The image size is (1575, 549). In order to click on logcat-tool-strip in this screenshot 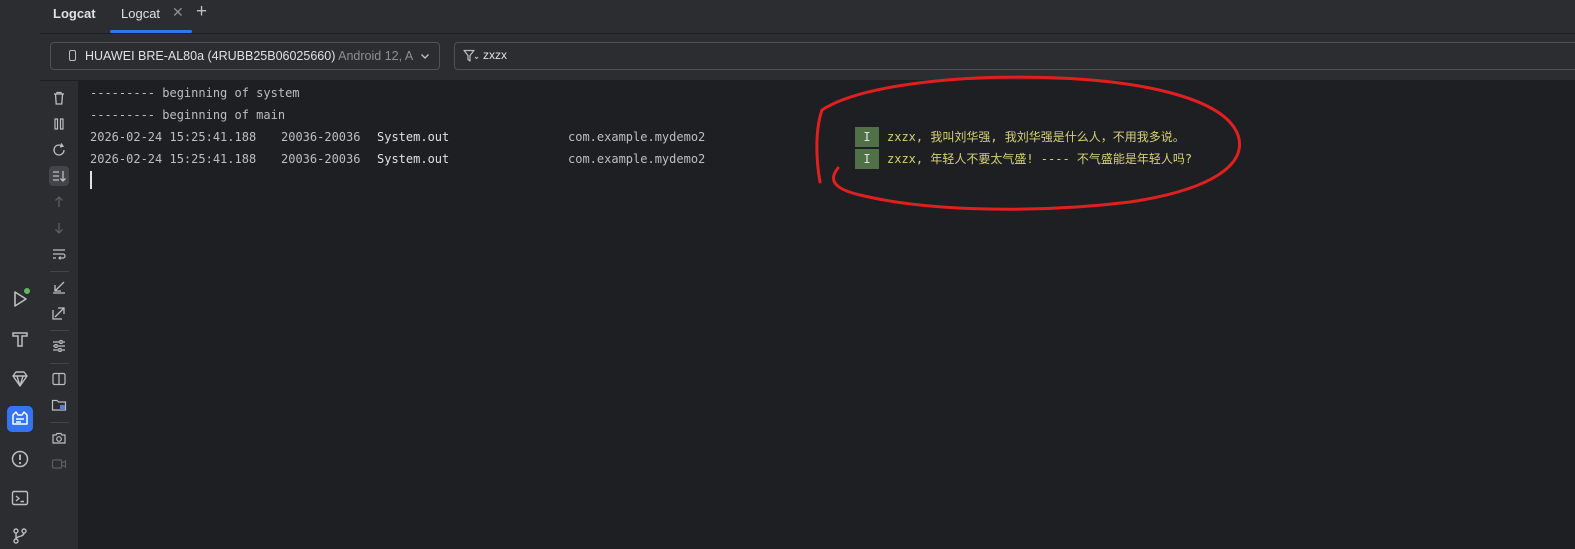, I will do `click(59, 315)`.